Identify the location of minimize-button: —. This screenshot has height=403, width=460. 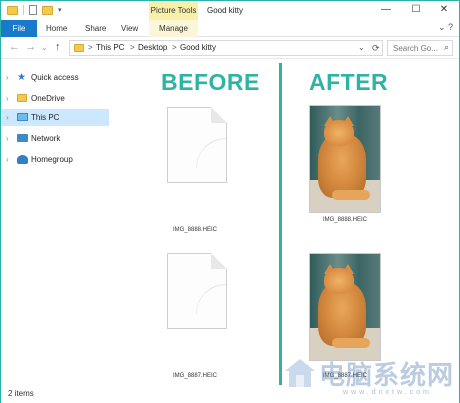
(386, 10).